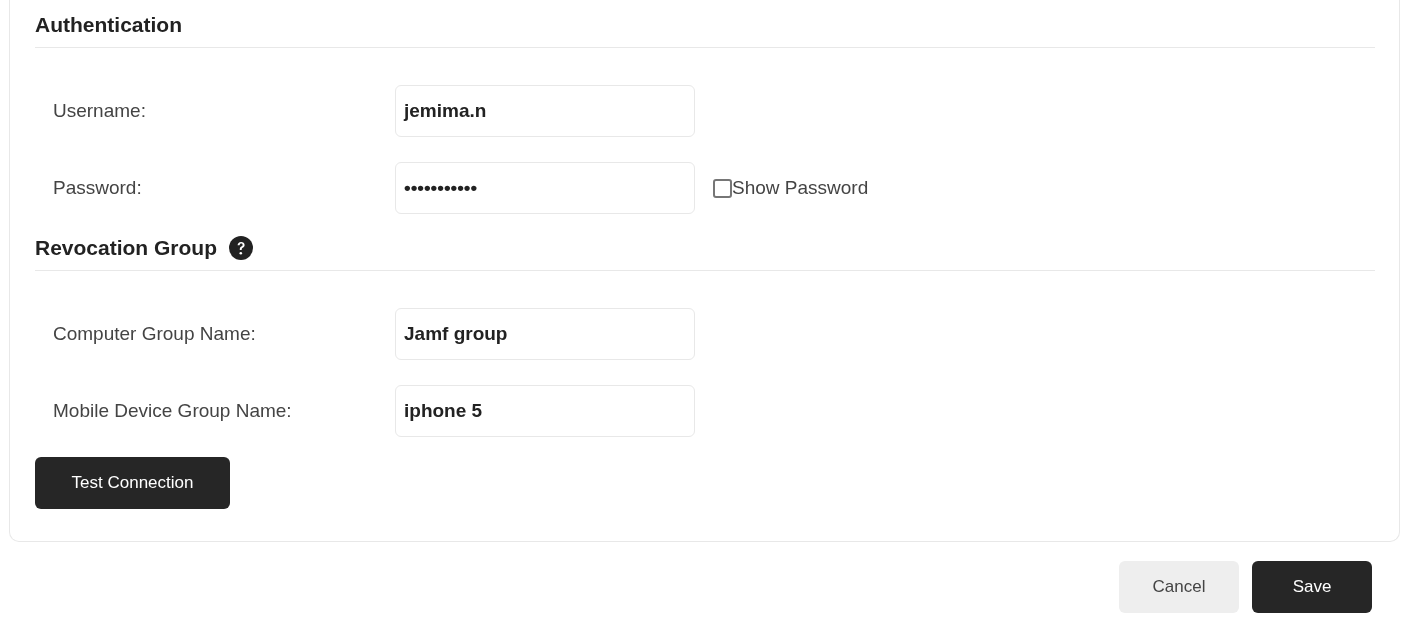  I want to click on checkbox, so click(722, 188).